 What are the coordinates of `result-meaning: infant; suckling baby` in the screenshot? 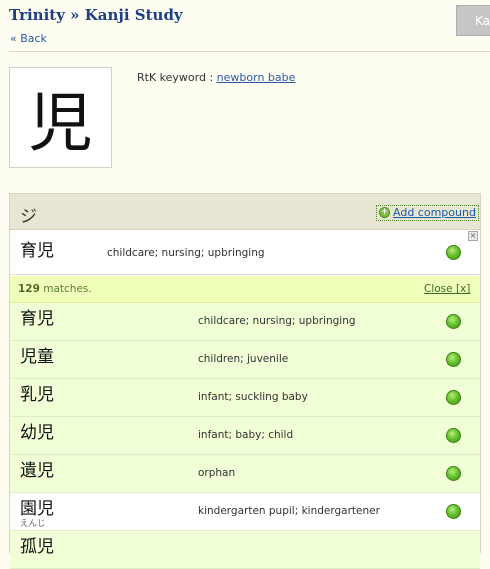 It's located at (253, 397).